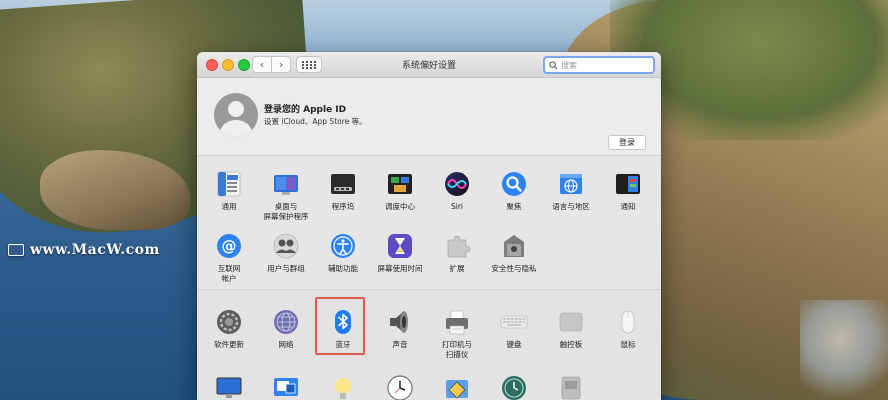 The height and width of the screenshot is (400, 888). I want to click on search-field, so click(599, 65).